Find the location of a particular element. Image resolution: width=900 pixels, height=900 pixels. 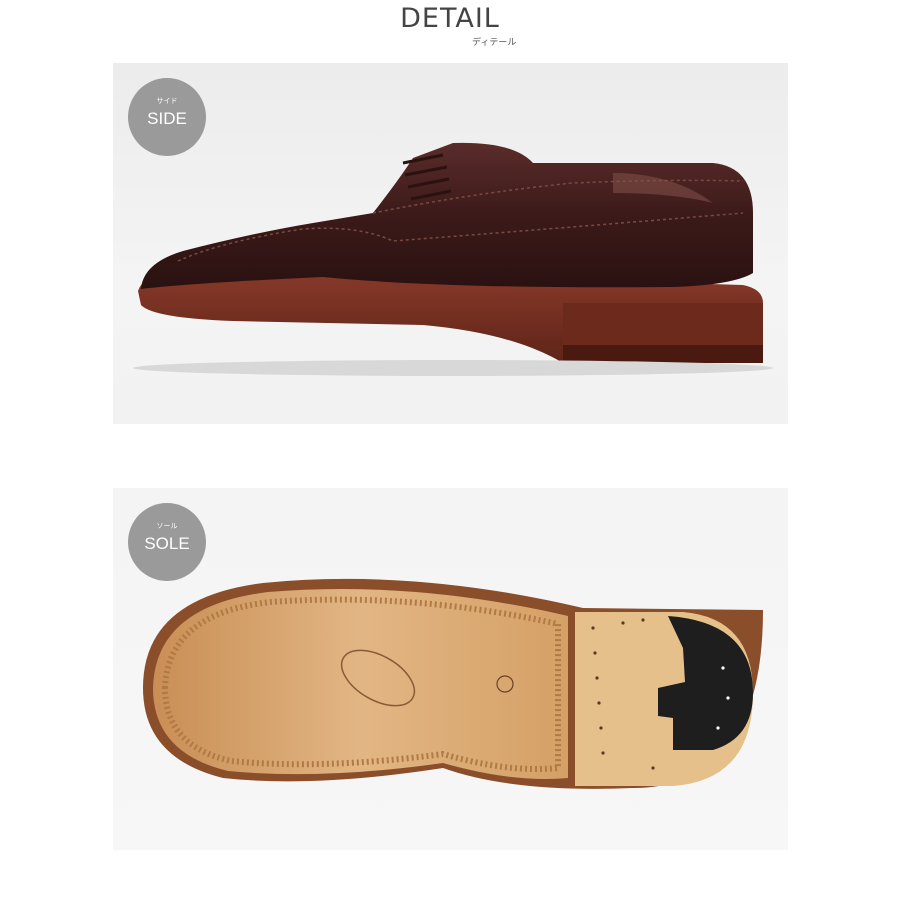

page-title: DETAIL is located at coordinates (450, 18).